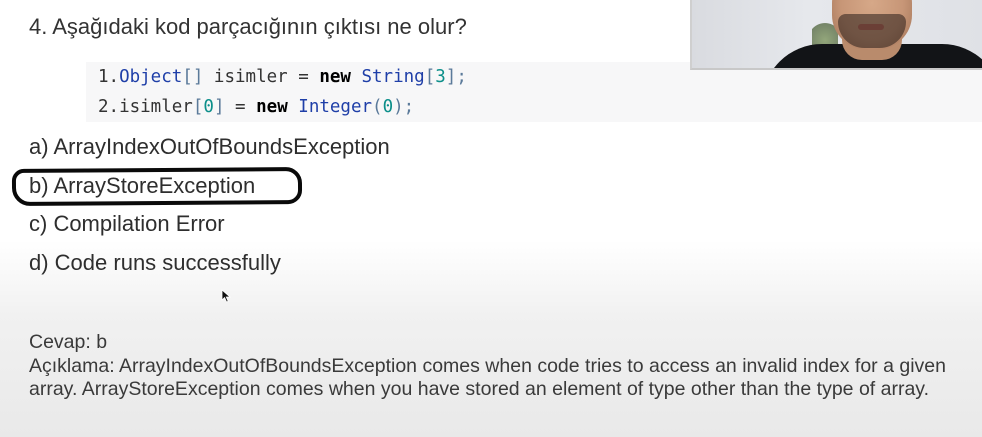  Describe the element at coordinates (155, 263) in the screenshot. I see `option-d: d) Code runs successfully` at that location.